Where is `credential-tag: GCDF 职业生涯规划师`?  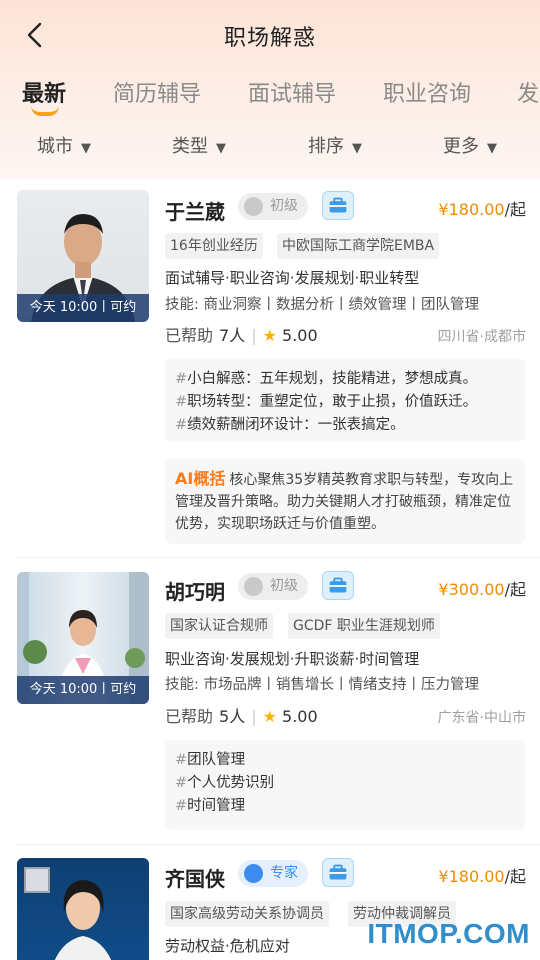 credential-tag: GCDF 职业生涯规划师 is located at coordinates (364, 626).